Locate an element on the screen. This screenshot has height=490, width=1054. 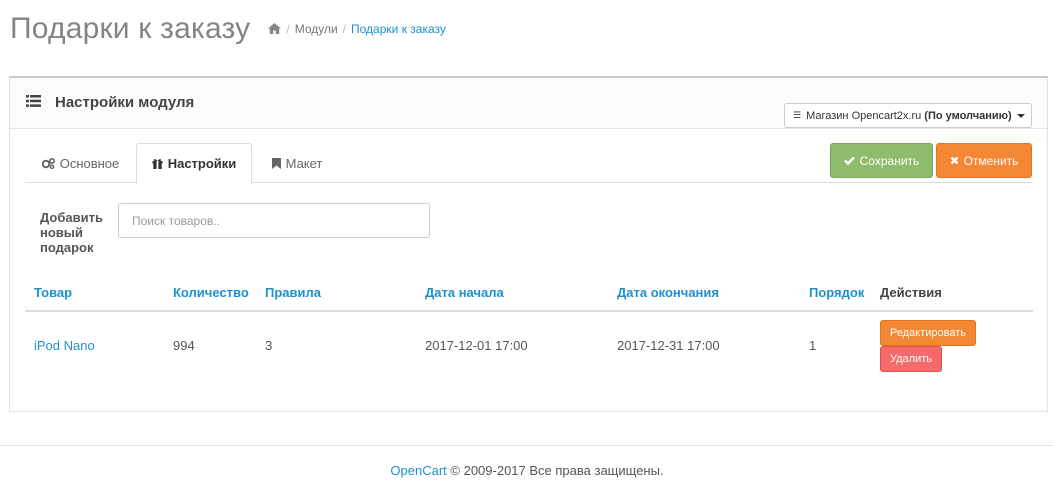
footer: OpenCart © 2009-2017 Все права защищены. is located at coordinates (527, 470).